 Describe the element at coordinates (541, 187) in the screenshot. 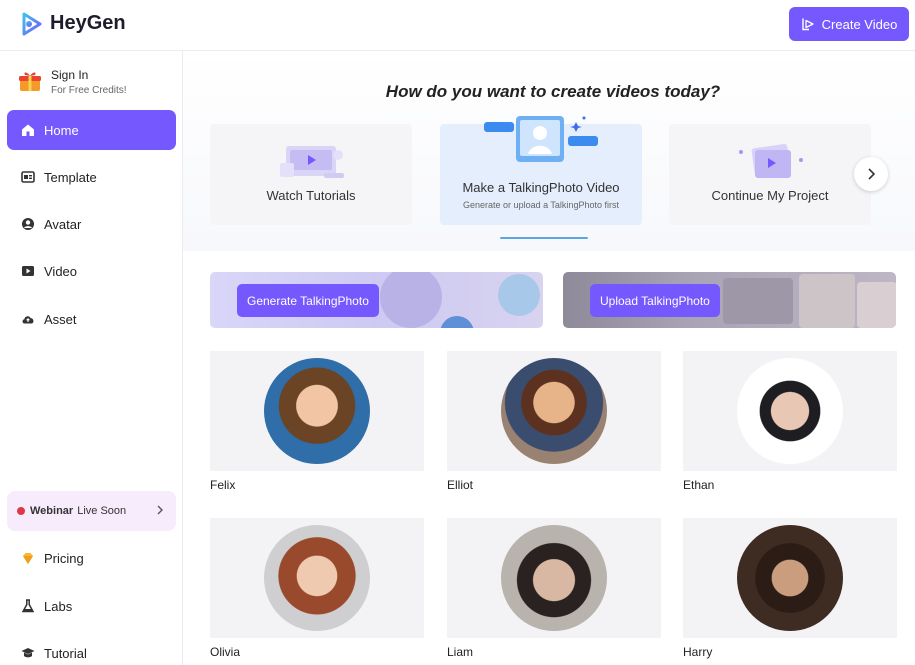

I see `card-label: Make a TalkingPhoto Video` at that location.